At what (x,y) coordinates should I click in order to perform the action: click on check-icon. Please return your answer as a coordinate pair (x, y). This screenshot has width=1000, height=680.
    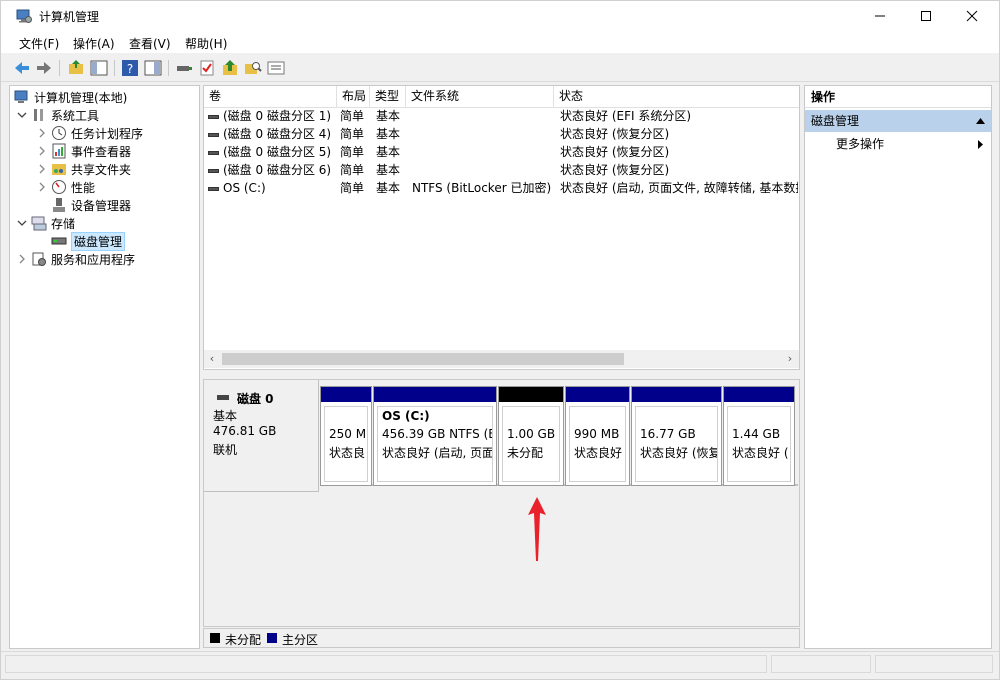
    Looking at the image, I should click on (207, 68).